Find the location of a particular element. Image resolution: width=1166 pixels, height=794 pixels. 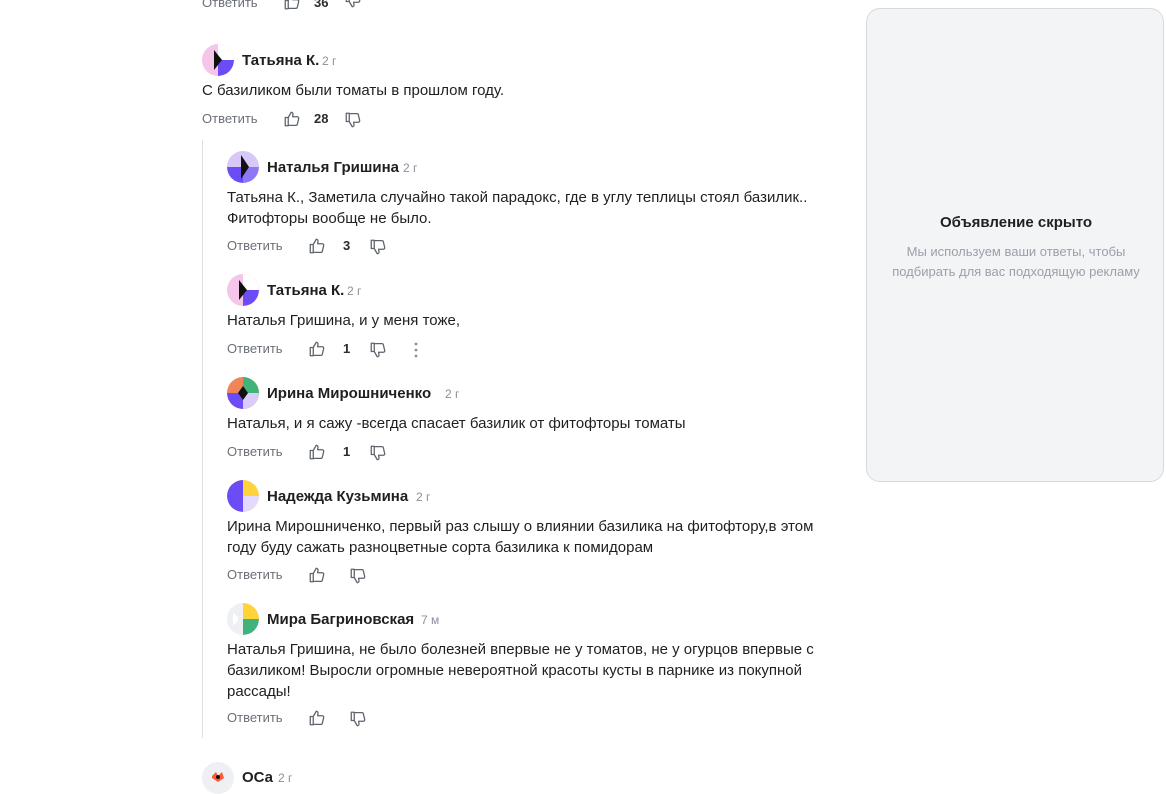

comment-text: С базиликом были томаты в прошлом году. is located at coordinates (353, 90).